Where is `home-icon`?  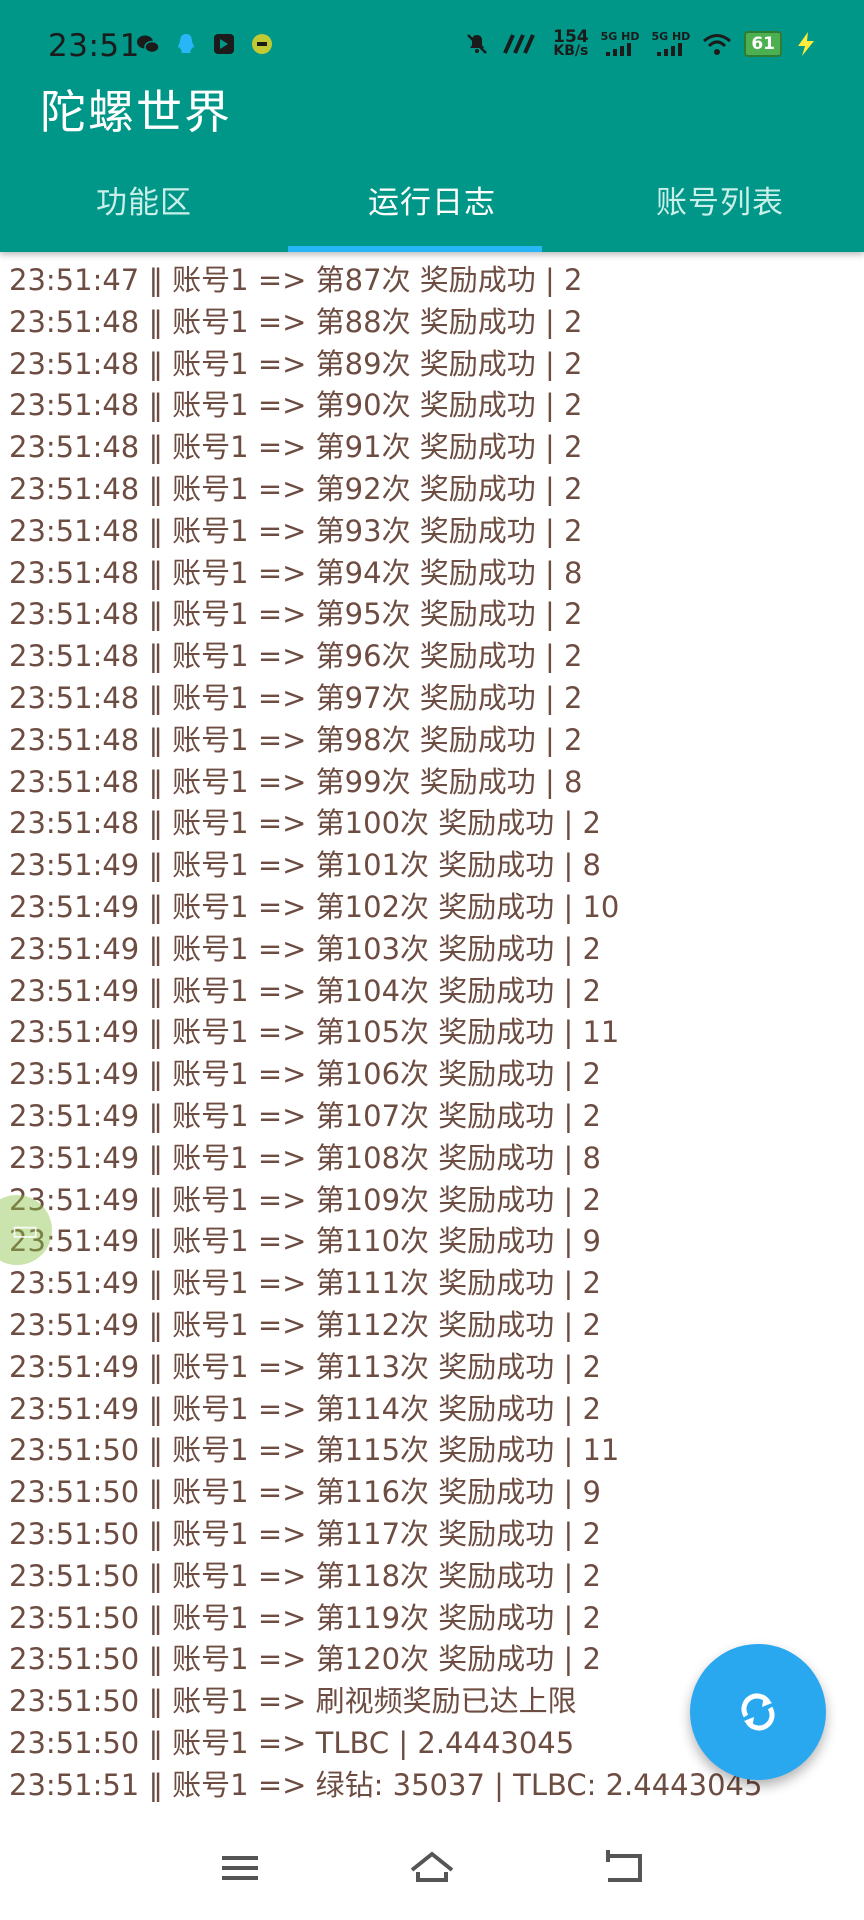
home-icon is located at coordinates (432, 1868).